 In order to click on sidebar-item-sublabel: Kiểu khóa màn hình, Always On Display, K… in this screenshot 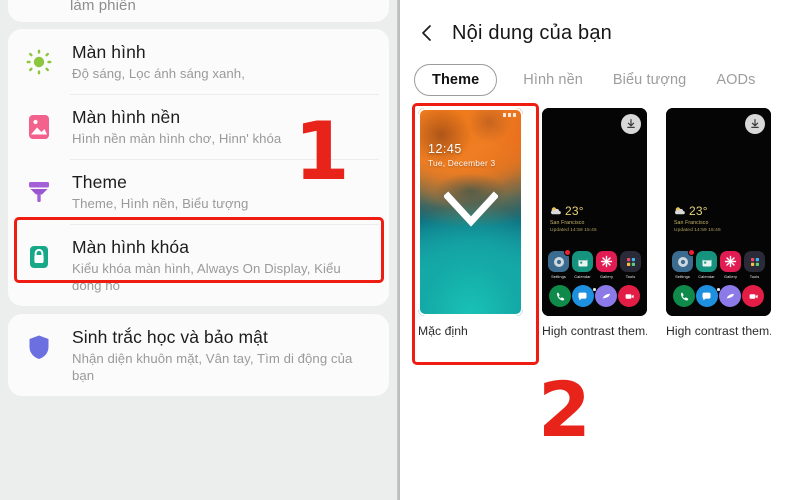, I will do `click(206, 277)`.